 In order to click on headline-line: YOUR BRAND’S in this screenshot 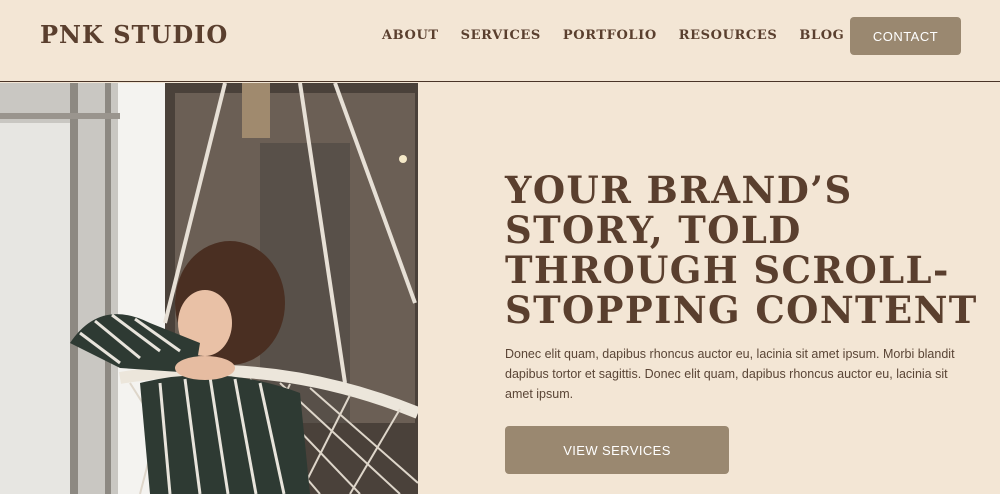, I will do `click(679, 190)`.